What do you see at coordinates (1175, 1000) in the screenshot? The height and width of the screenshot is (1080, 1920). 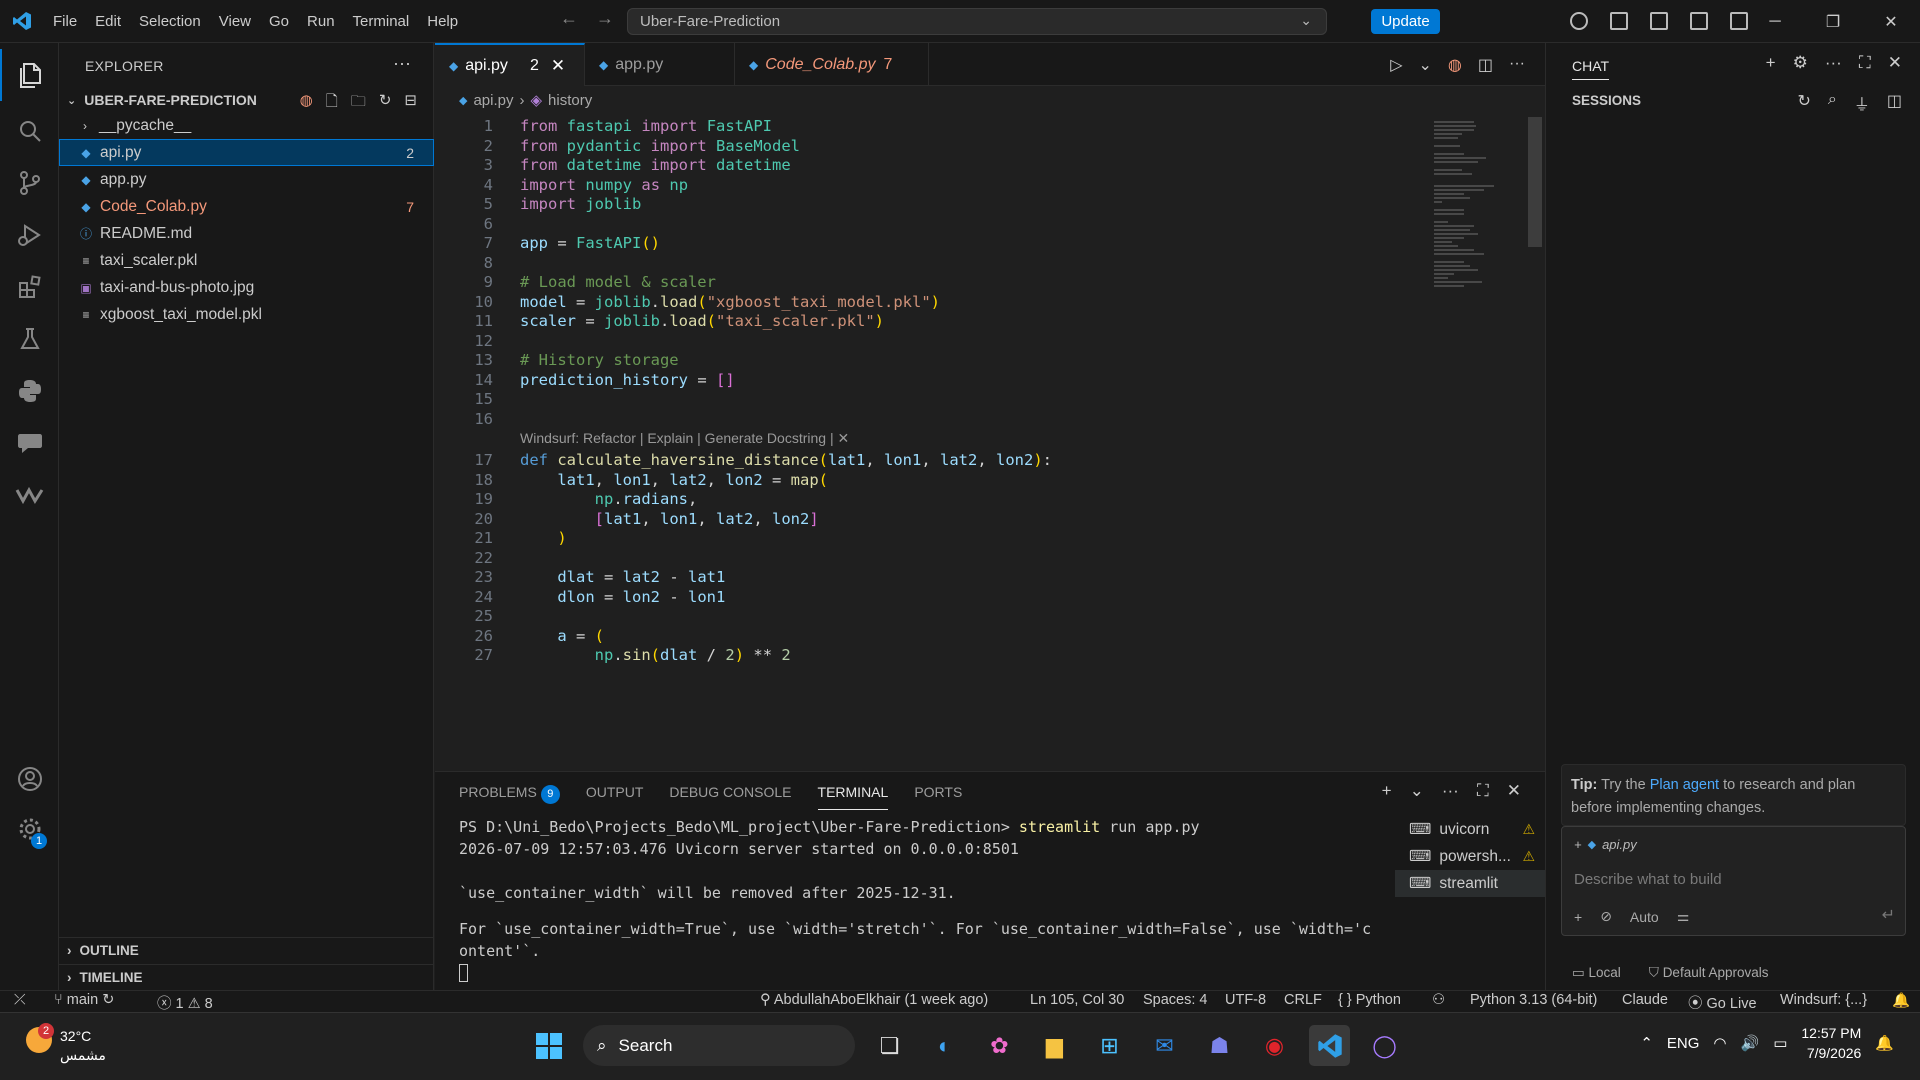 I see `indentation: Spaces: 4` at bounding box center [1175, 1000].